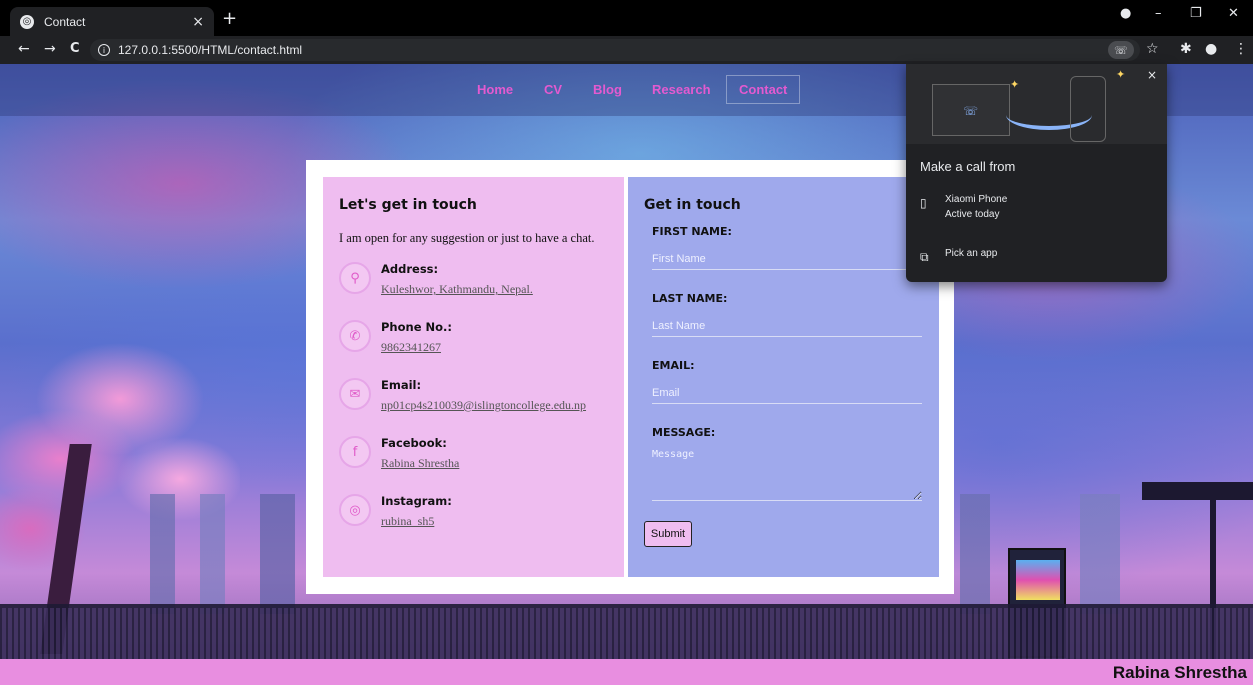 The image size is (1253, 685). I want to click on phone-icon: ✆, so click(355, 336).